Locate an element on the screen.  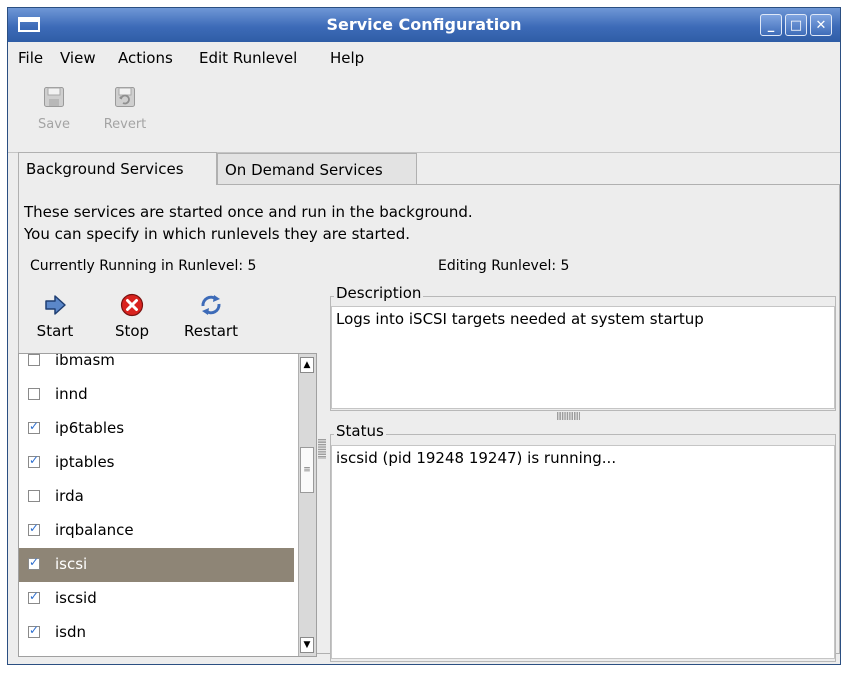
description-label: Description is located at coordinates (379, 293).